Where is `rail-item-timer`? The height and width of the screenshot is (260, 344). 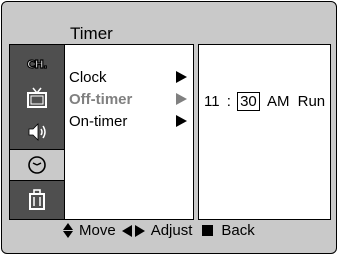 rail-item-timer is located at coordinates (37, 165).